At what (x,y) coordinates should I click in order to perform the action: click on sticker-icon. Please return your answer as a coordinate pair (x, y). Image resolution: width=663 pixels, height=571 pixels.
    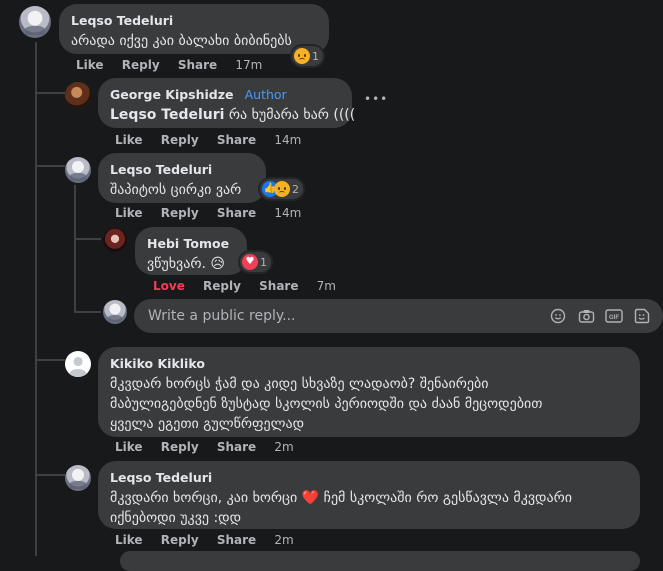
    Looking at the image, I should click on (642, 316).